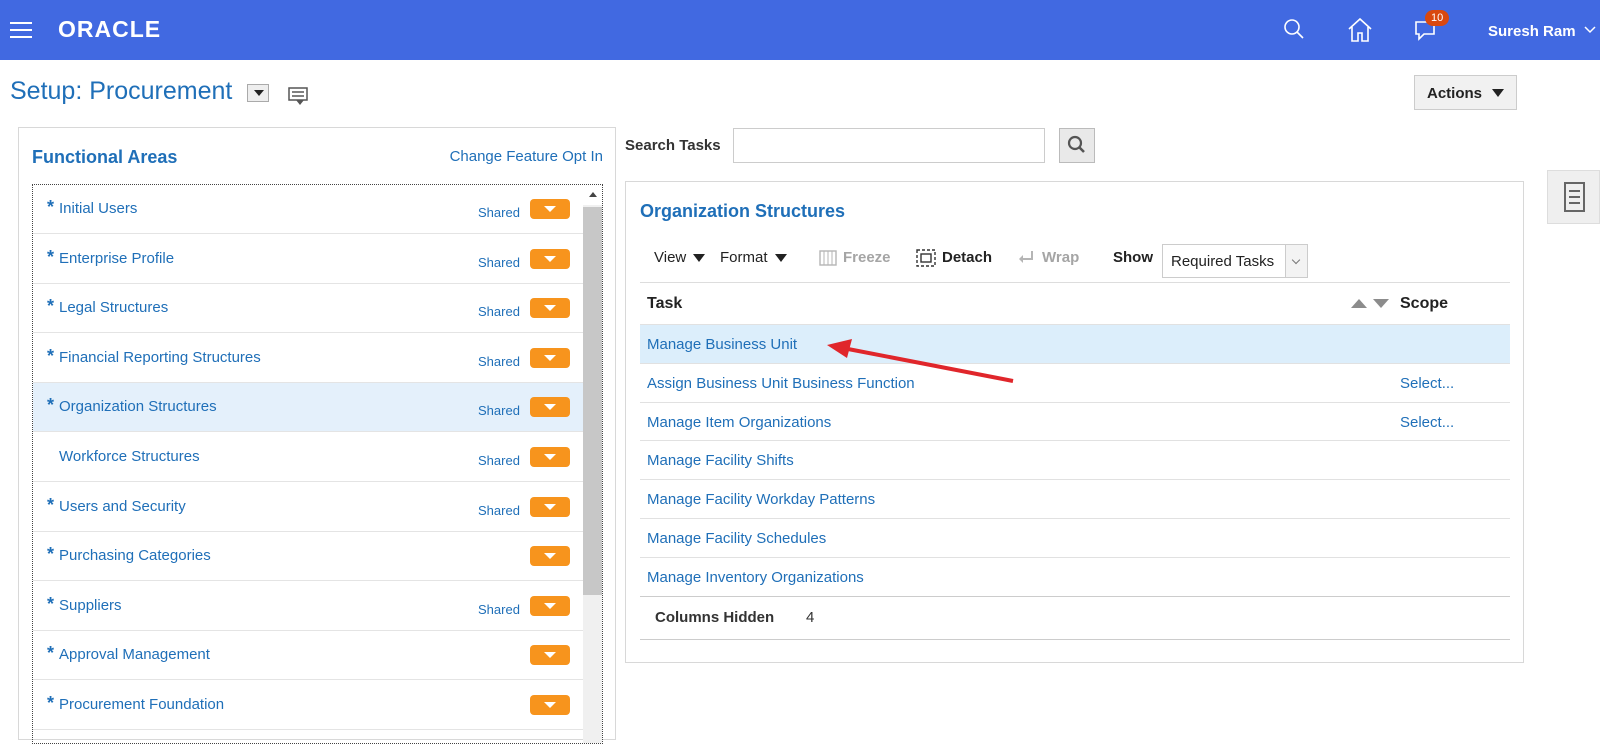  What do you see at coordinates (21, 31) in the screenshot?
I see `menu-icon` at bounding box center [21, 31].